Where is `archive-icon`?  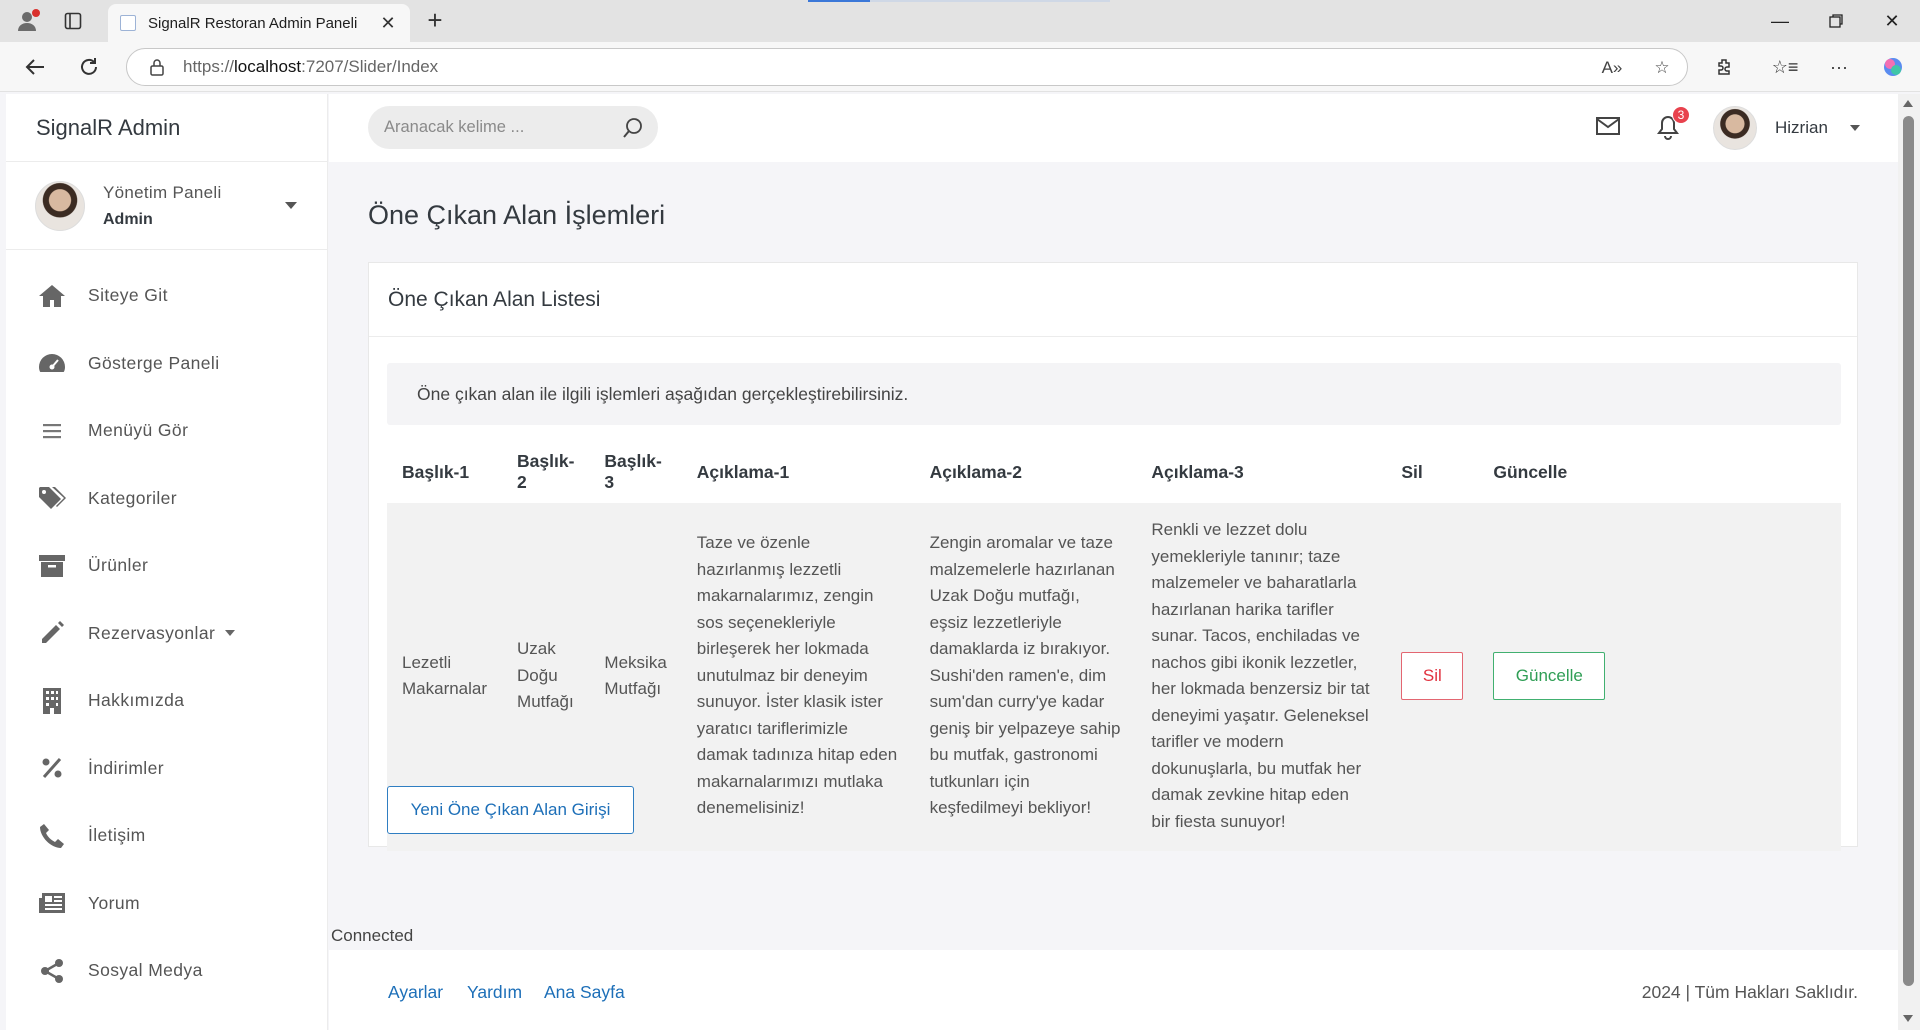
archive-icon is located at coordinates (52, 566).